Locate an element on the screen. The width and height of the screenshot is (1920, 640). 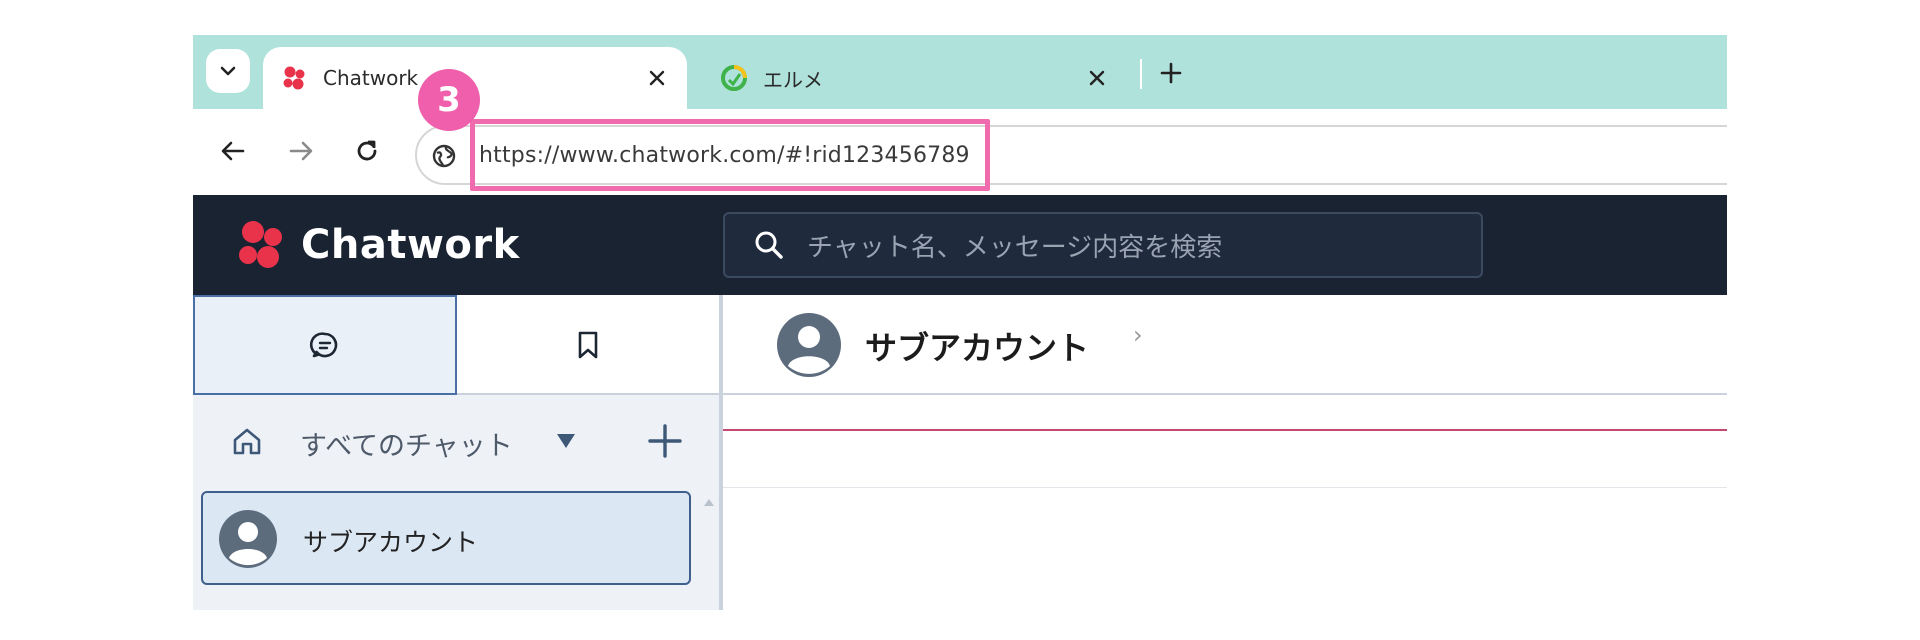
room-title: サブアカウント is located at coordinates (977, 348).